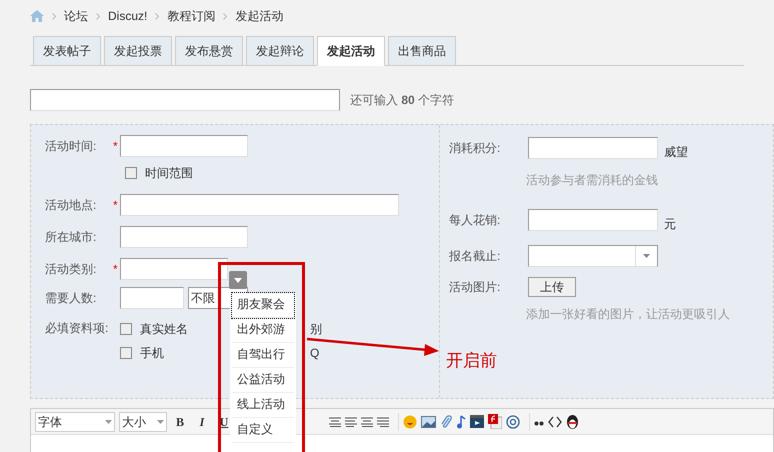  Describe the element at coordinates (471, 361) in the screenshot. I see `annotation-text: 开启前` at that location.